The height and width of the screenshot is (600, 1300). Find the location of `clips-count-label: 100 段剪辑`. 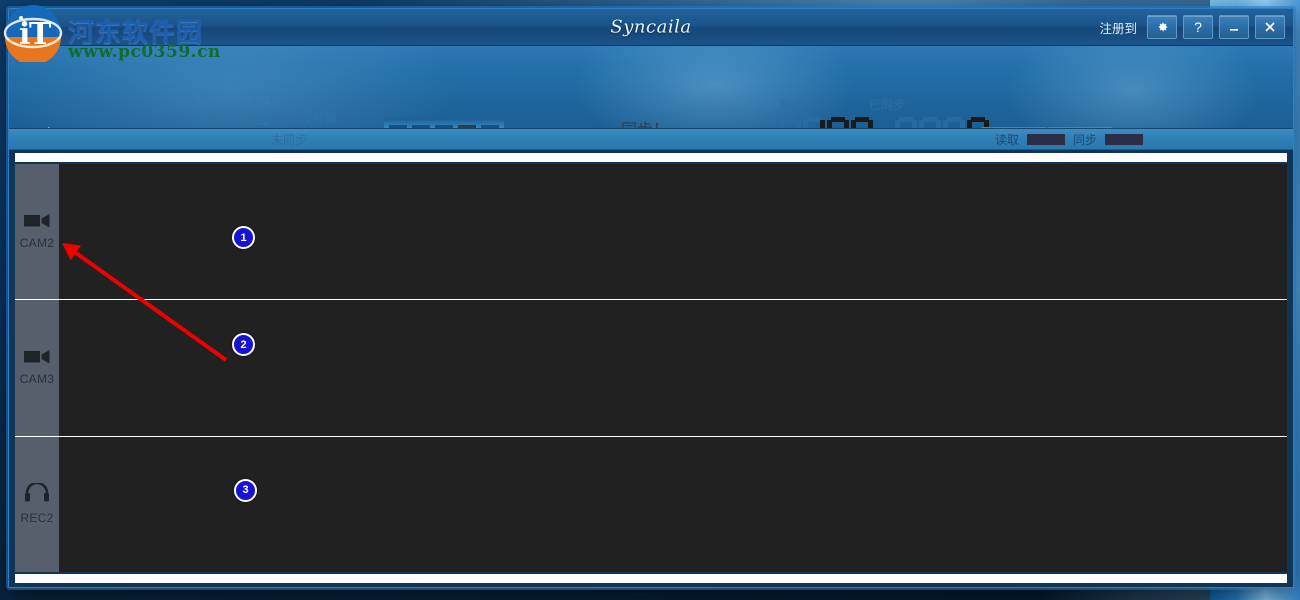

clips-count-label: 100 段剪辑 is located at coordinates (306, 118).